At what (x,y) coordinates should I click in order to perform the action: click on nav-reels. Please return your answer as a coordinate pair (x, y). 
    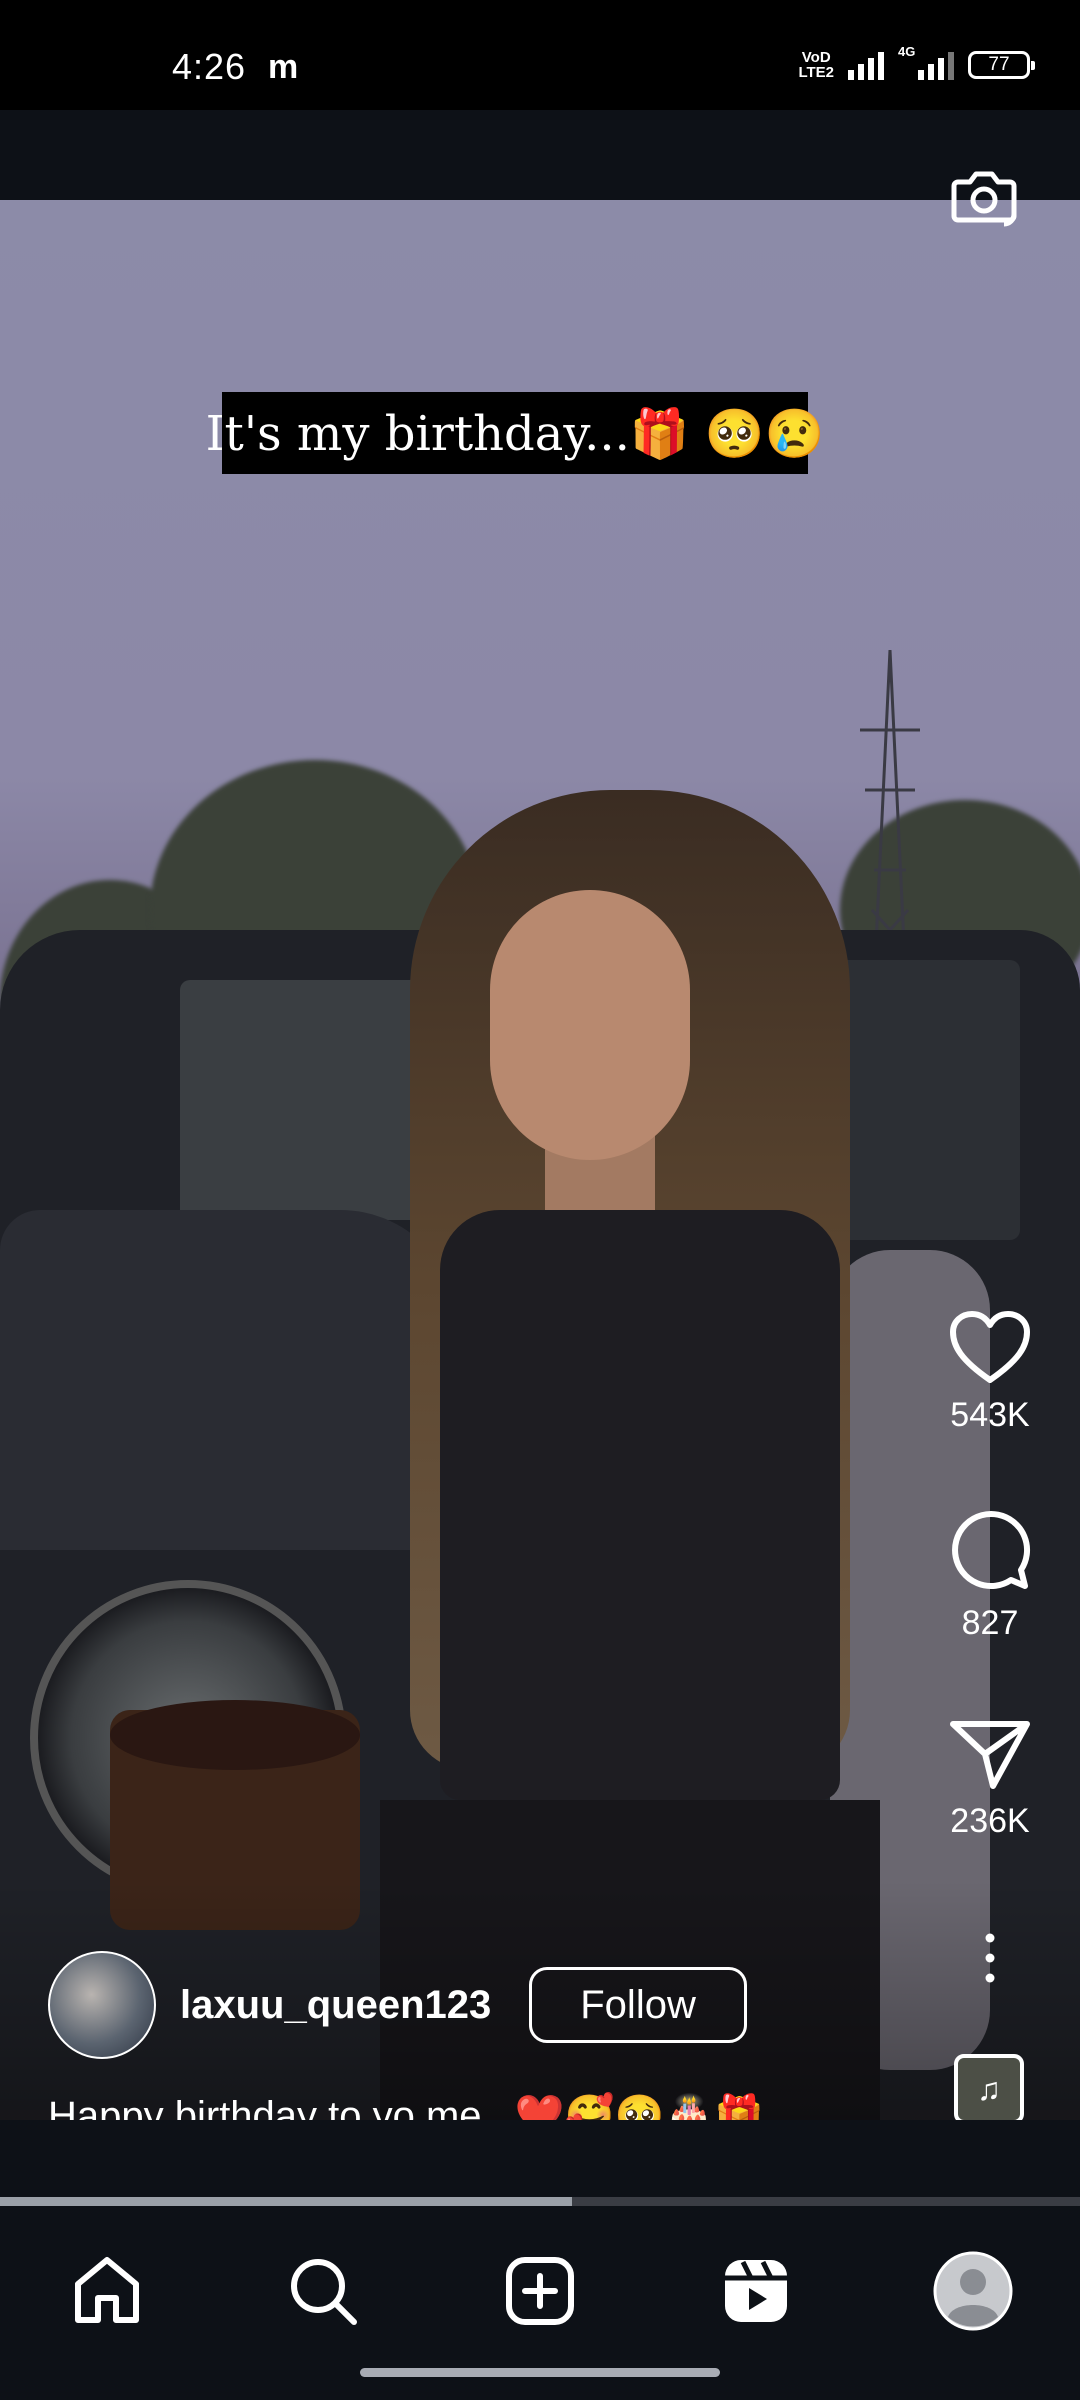
    Looking at the image, I should click on (756, 2291).